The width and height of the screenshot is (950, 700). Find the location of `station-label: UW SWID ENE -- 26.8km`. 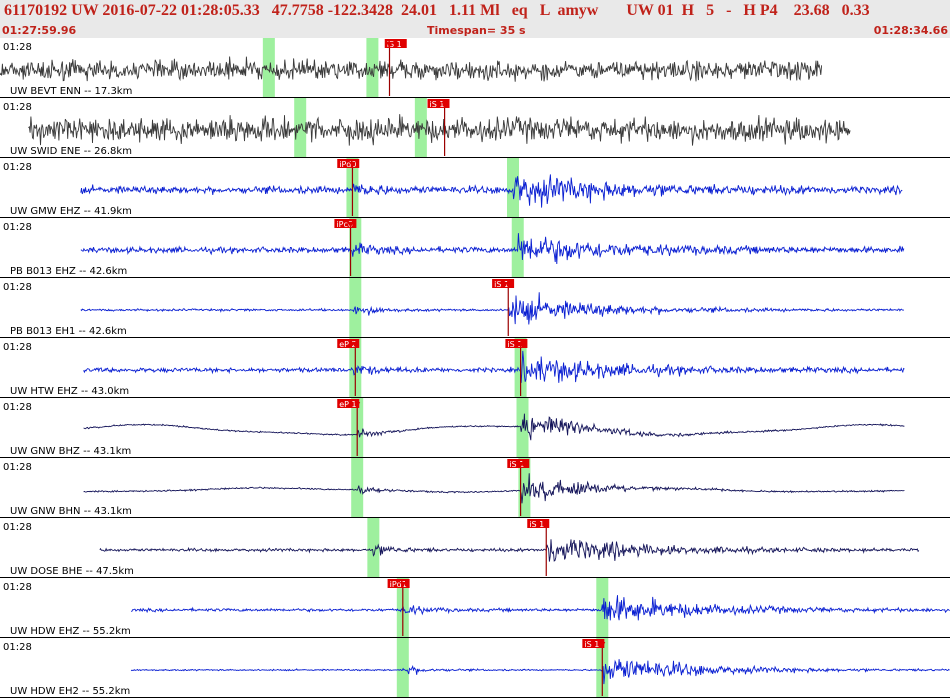

station-label: UW SWID ENE -- 26.8km is located at coordinates (71, 151).